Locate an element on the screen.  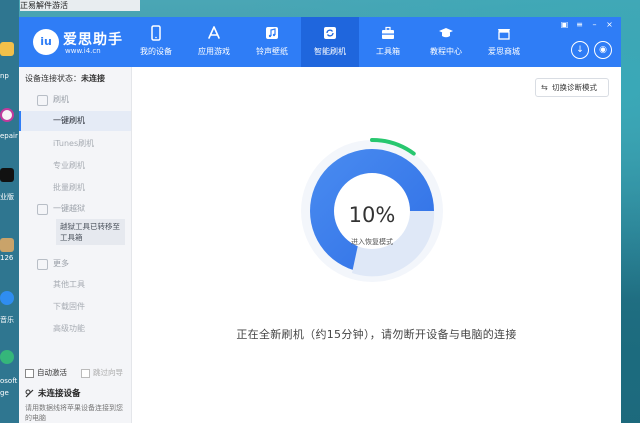
nav-tutorials: 教程中心 is located at coordinates (446, 42).